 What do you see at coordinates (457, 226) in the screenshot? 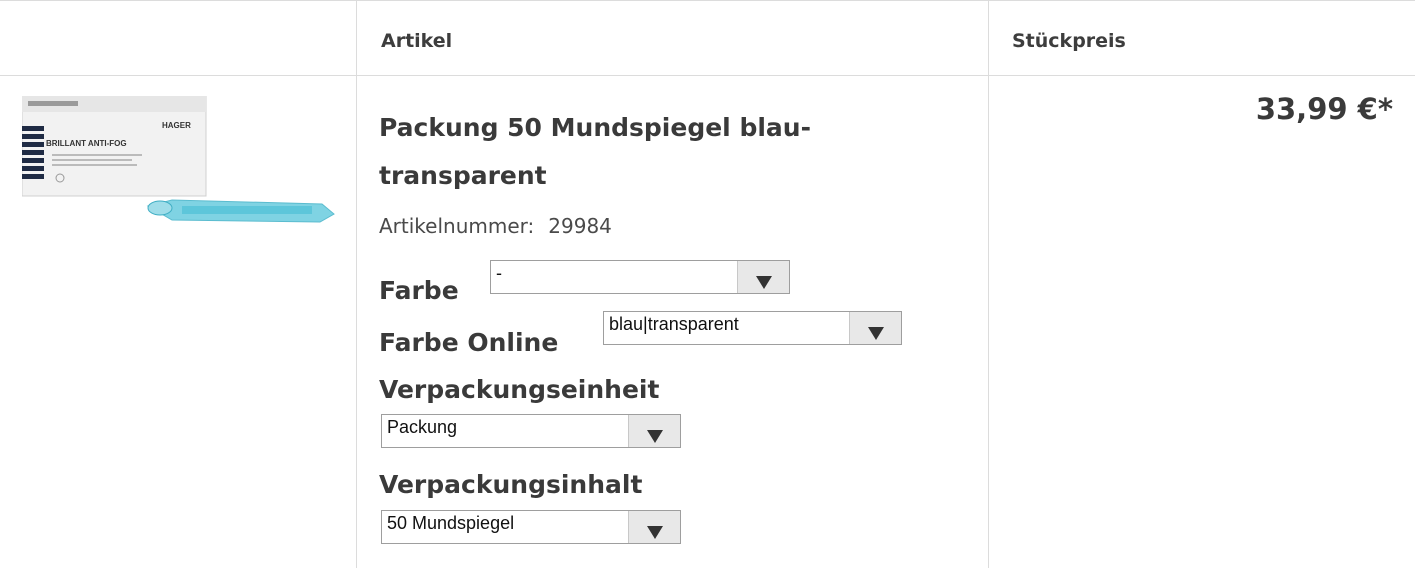
I see `article-number-label: Artikelnummer:` at bounding box center [457, 226].